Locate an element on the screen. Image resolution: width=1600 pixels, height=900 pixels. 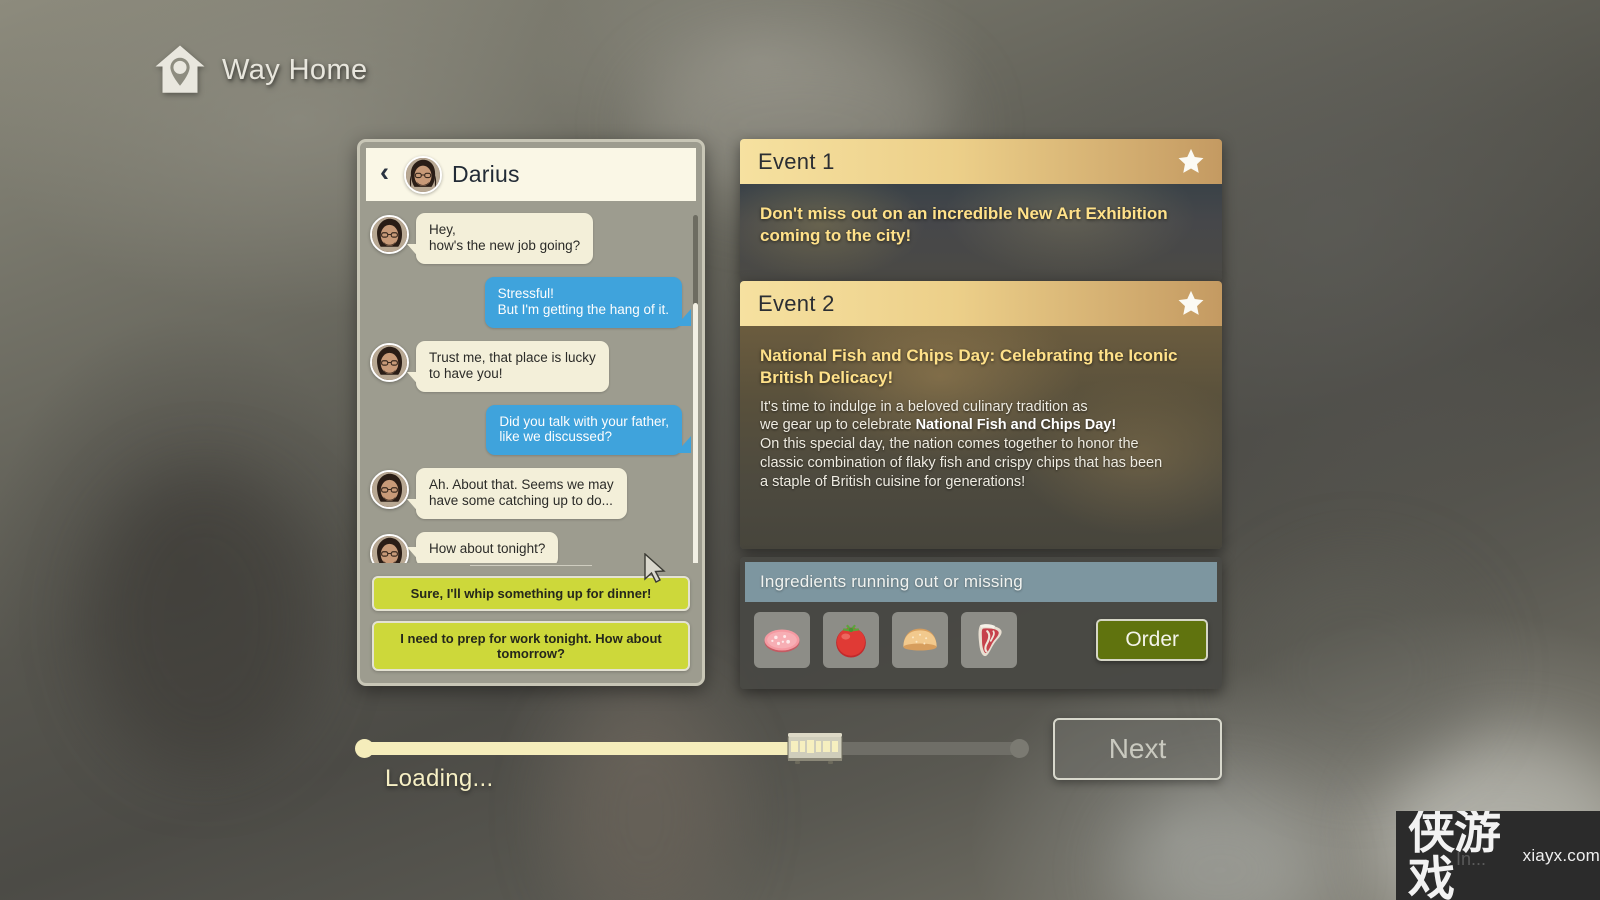
event-1-label: Event 1 is located at coordinates (796, 161).